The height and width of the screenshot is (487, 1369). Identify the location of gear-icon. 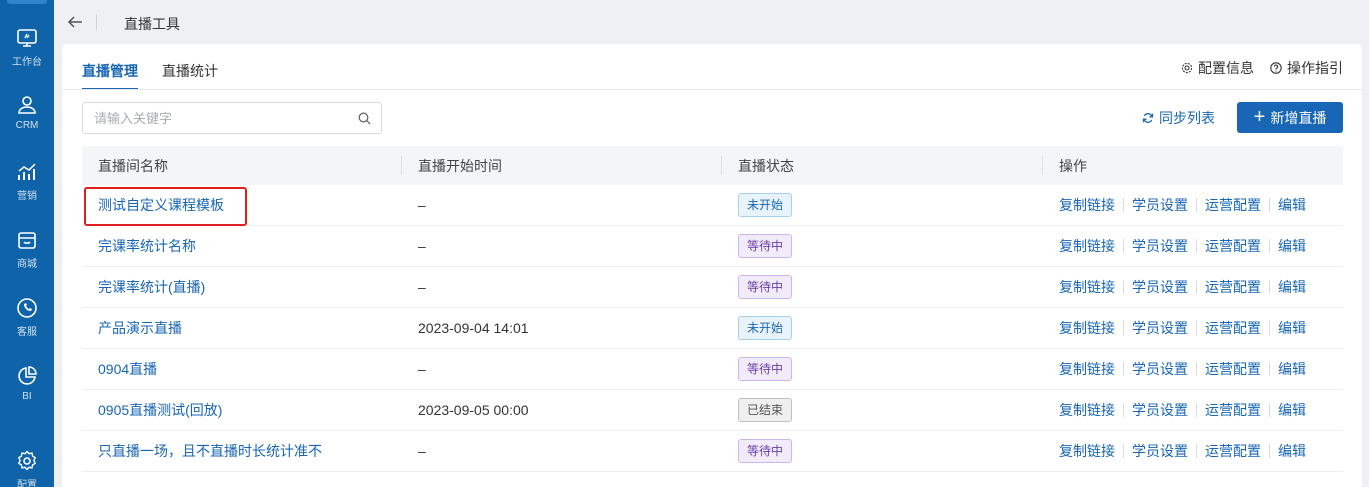
(1187, 68).